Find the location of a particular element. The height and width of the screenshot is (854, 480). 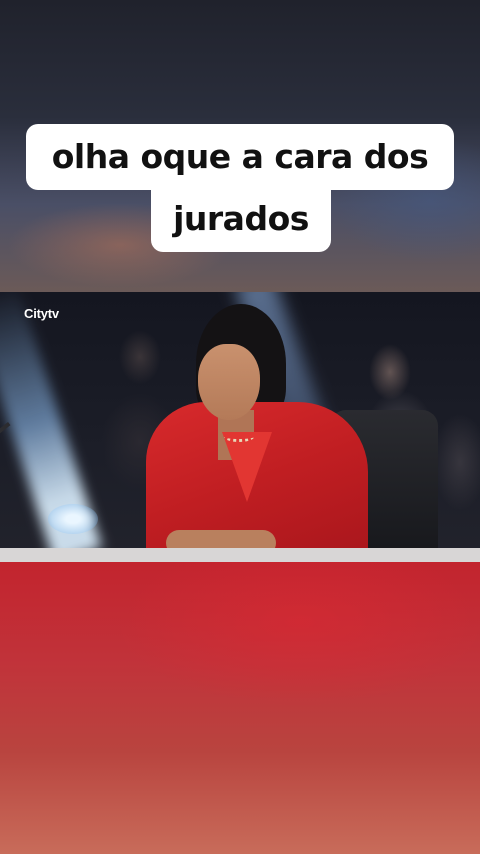

caption-line-1: olha oque a cara dos is located at coordinates (240, 157).